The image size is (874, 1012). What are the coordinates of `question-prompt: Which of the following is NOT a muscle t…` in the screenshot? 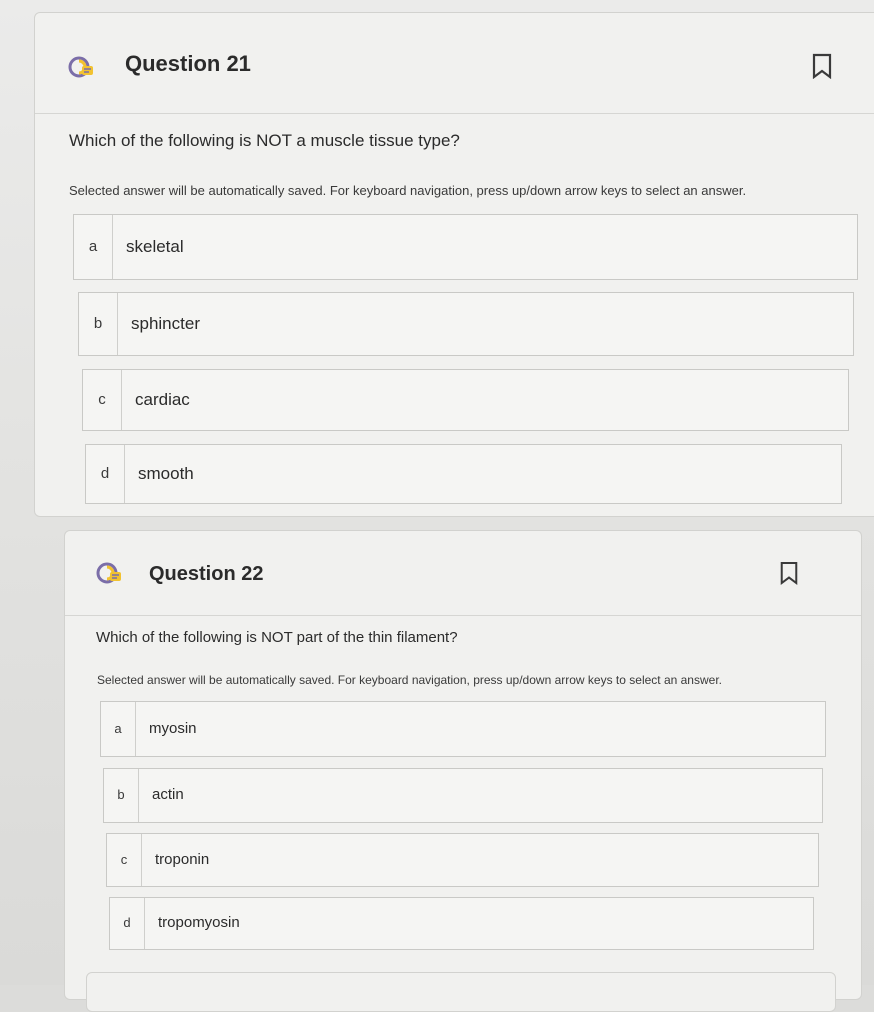 It's located at (264, 140).